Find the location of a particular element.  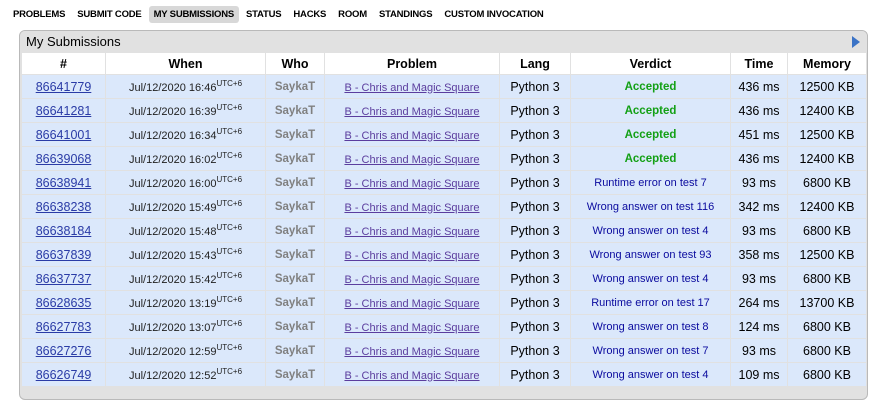

submission-id-link: 86626749 is located at coordinates (64, 375).